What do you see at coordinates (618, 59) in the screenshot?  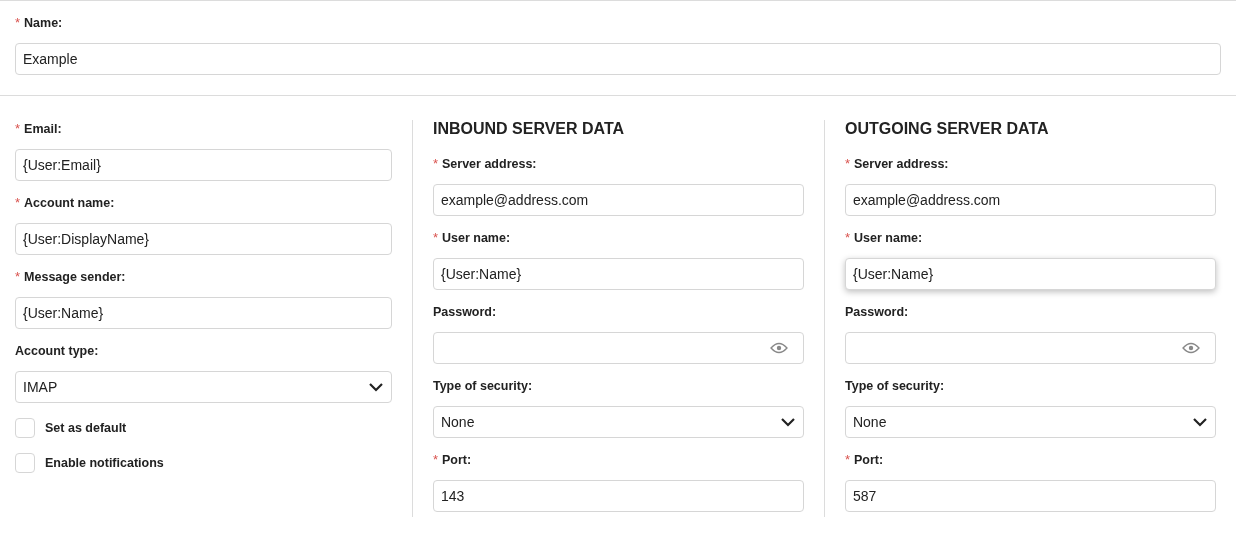 I see `input-field: Example` at bounding box center [618, 59].